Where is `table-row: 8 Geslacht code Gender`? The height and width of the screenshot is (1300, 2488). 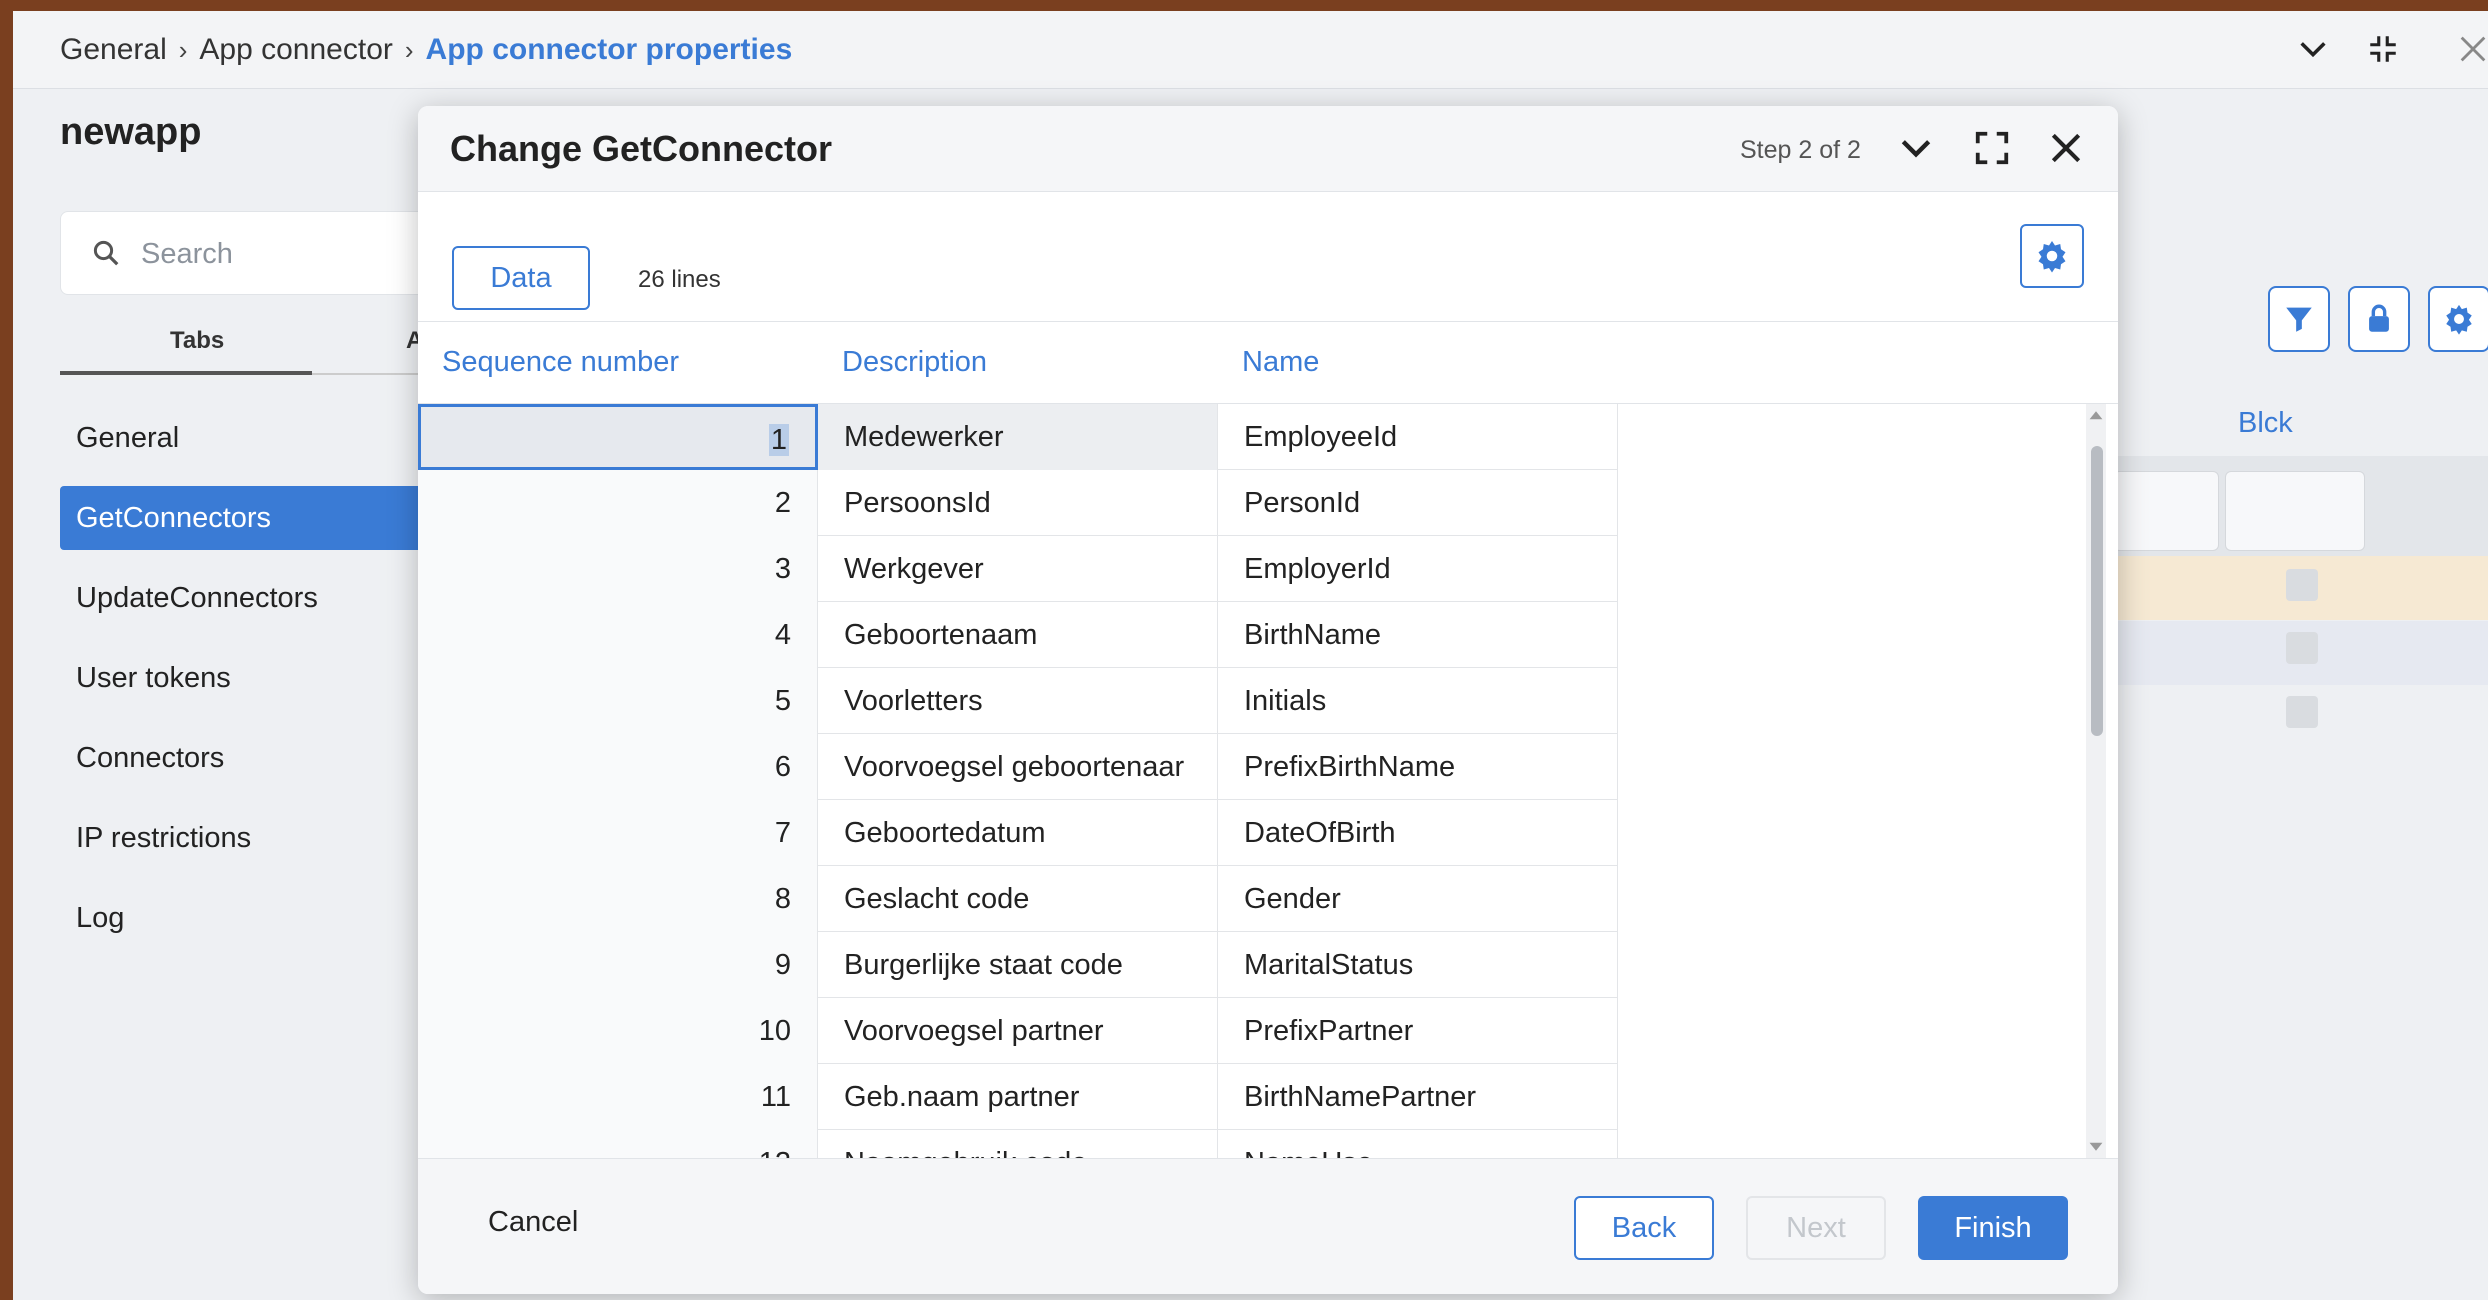 table-row: 8 Geslacht code Gender is located at coordinates (1018, 899).